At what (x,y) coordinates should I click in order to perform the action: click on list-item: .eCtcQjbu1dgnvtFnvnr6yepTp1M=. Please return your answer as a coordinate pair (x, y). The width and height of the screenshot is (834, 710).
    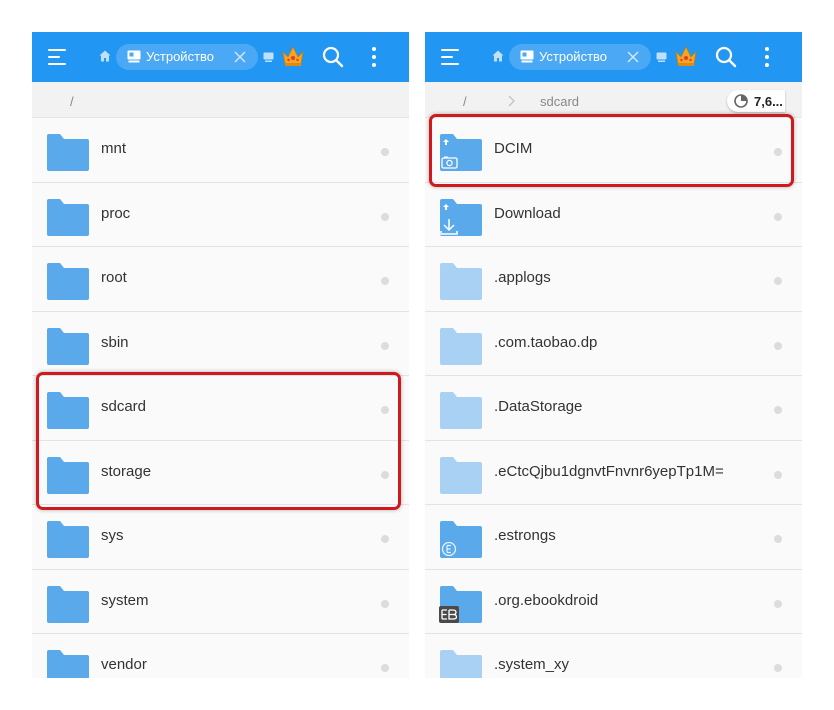
    Looking at the image, I should click on (613, 472).